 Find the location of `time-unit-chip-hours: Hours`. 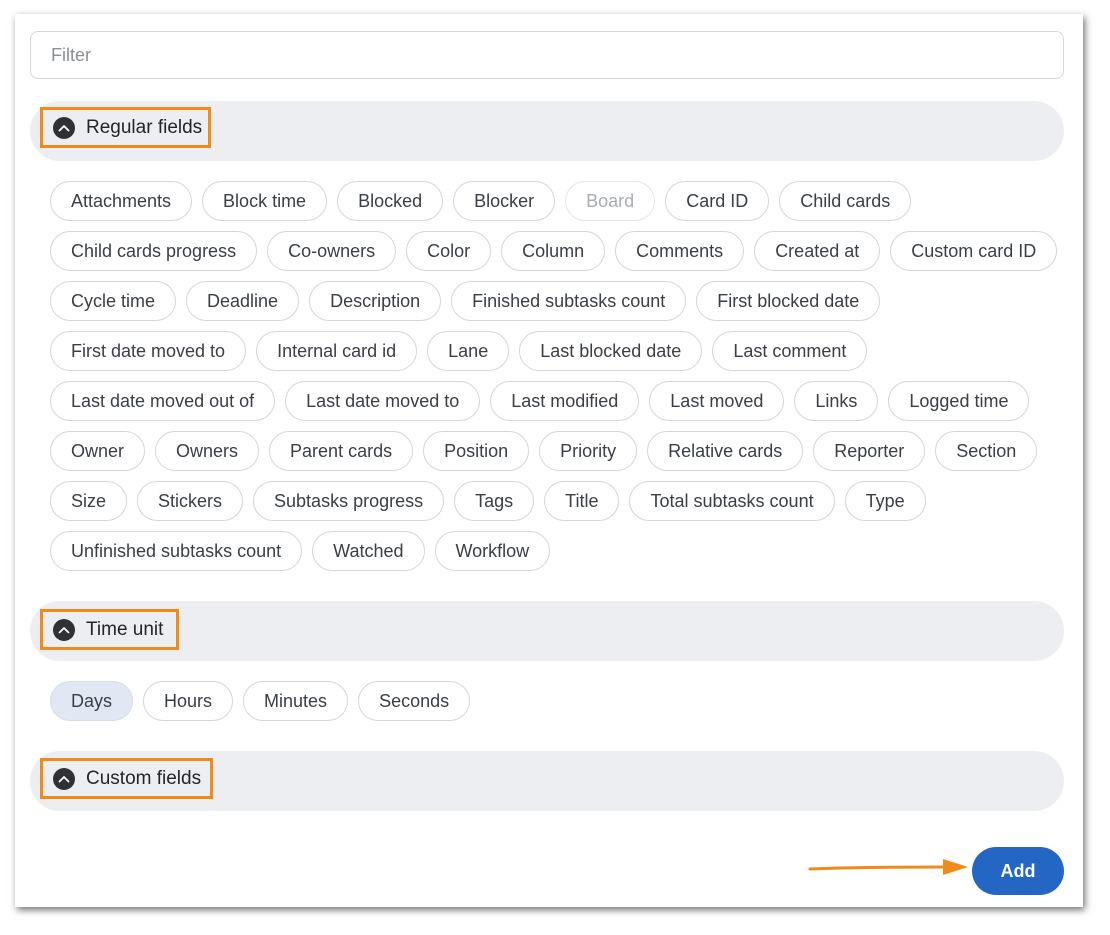

time-unit-chip-hours: Hours is located at coordinates (188, 701).